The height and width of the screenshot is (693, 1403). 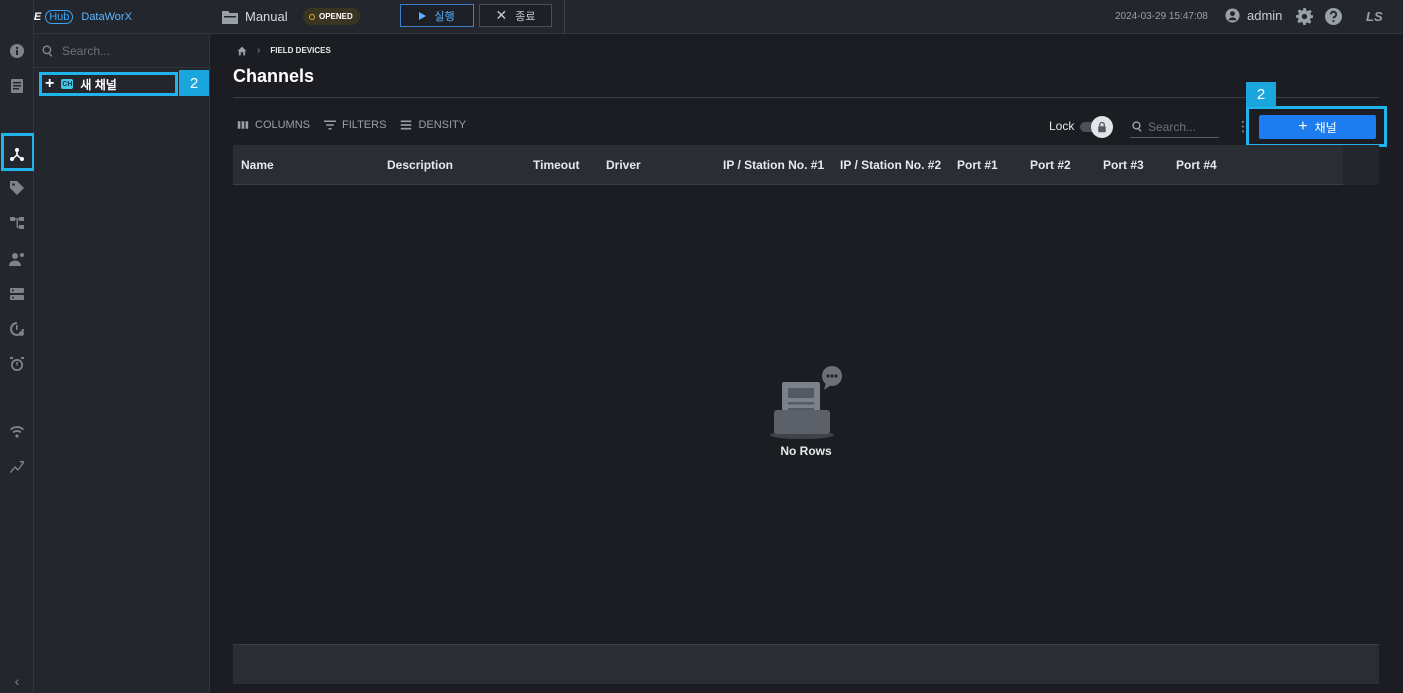 I want to click on user-settings-icon, so click(x=17, y=259).